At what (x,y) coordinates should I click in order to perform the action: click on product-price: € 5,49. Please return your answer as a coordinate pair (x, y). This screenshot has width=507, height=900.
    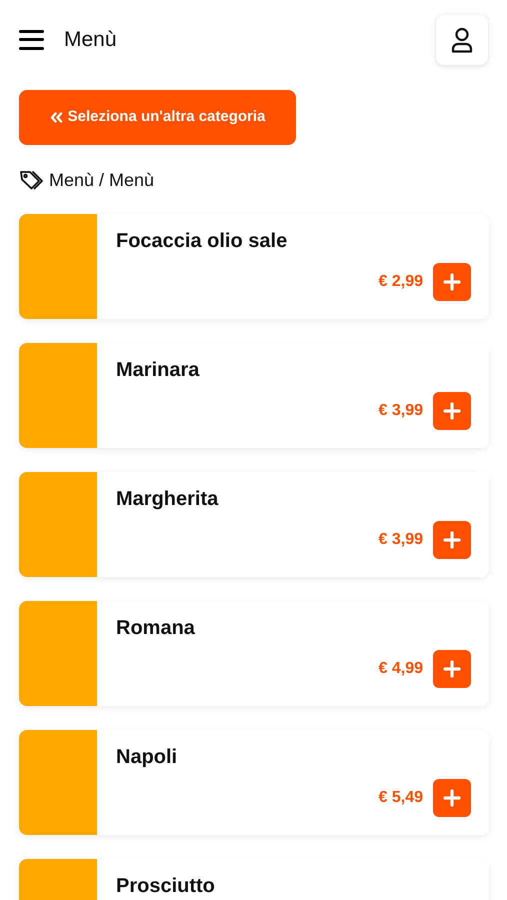
    Looking at the image, I should click on (400, 798).